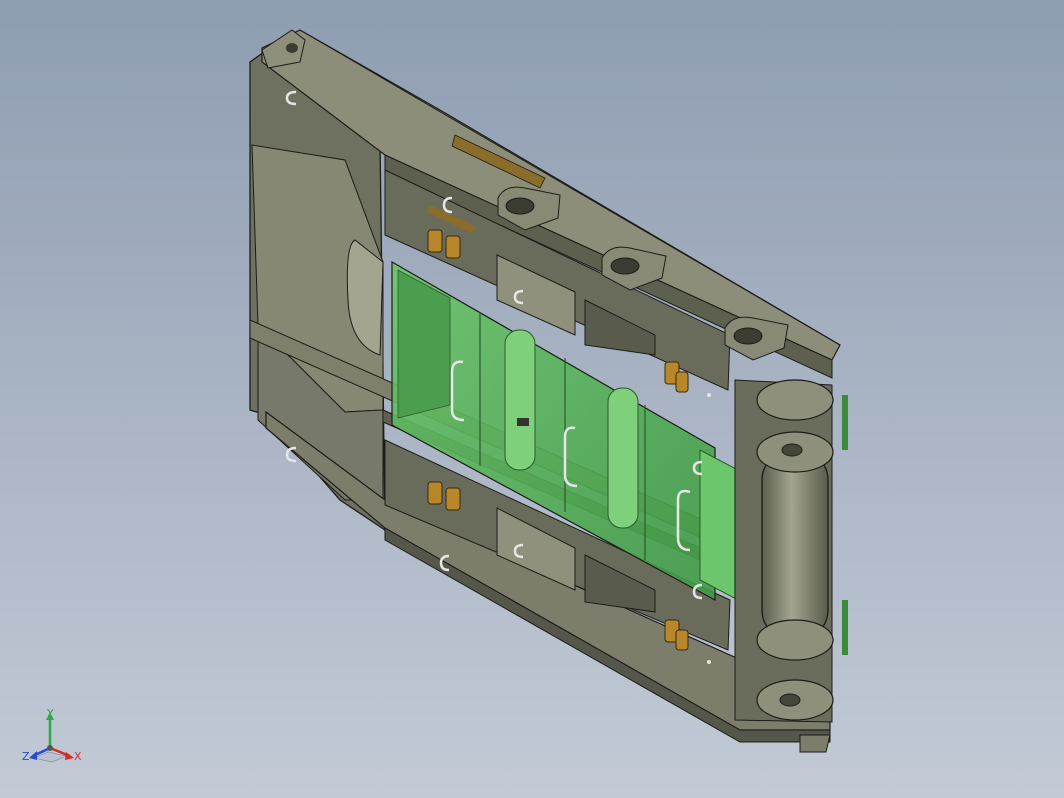 The width and height of the screenshot is (1064, 798). Describe the element at coordinates (791, 566) in the screenshot. I see `end-roller-assembly` at that location.